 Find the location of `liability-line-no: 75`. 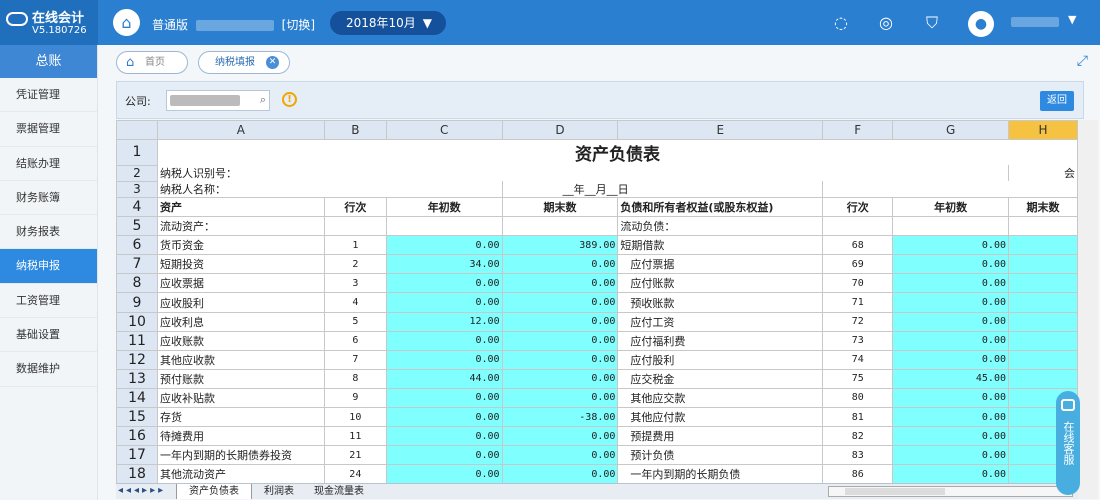

liability-line-no: 75 is located at coordinates (858, 378).